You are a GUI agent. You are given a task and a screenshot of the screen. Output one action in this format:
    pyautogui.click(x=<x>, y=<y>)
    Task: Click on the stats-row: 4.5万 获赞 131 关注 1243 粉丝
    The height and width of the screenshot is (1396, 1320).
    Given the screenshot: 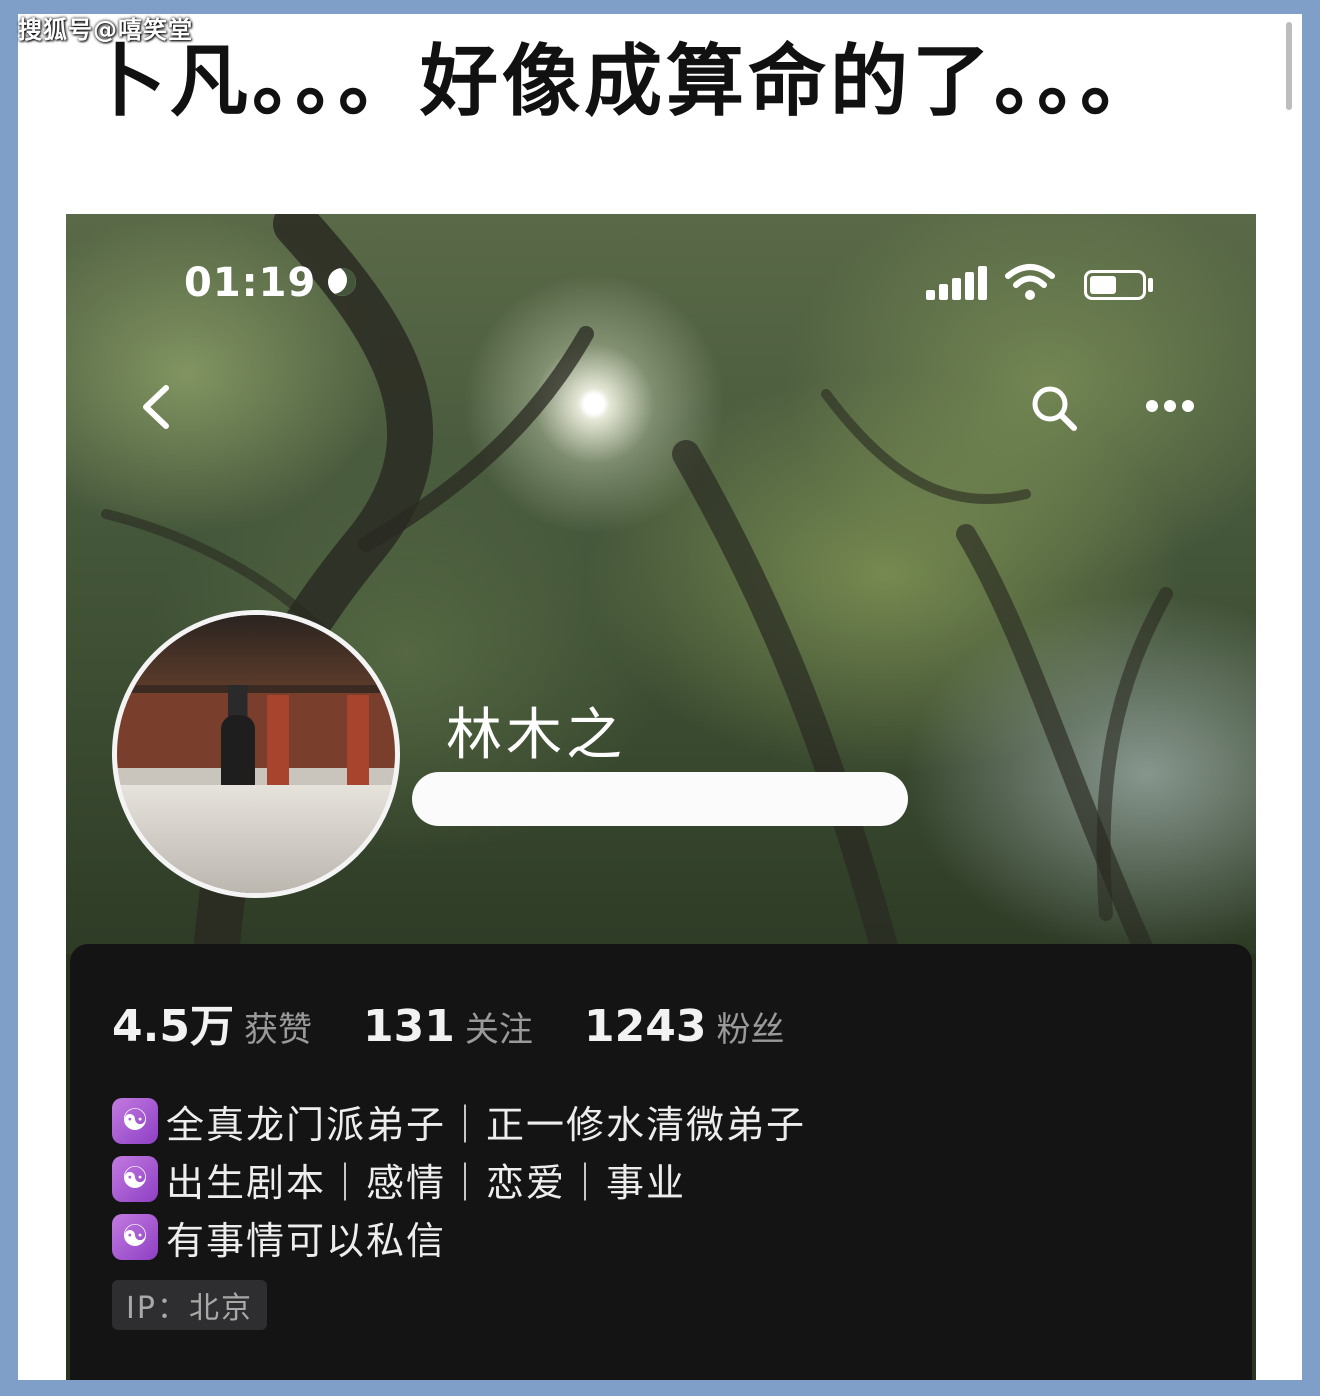 What is the action you would take?
    pyautogui.click(x=471, y=1022)
    